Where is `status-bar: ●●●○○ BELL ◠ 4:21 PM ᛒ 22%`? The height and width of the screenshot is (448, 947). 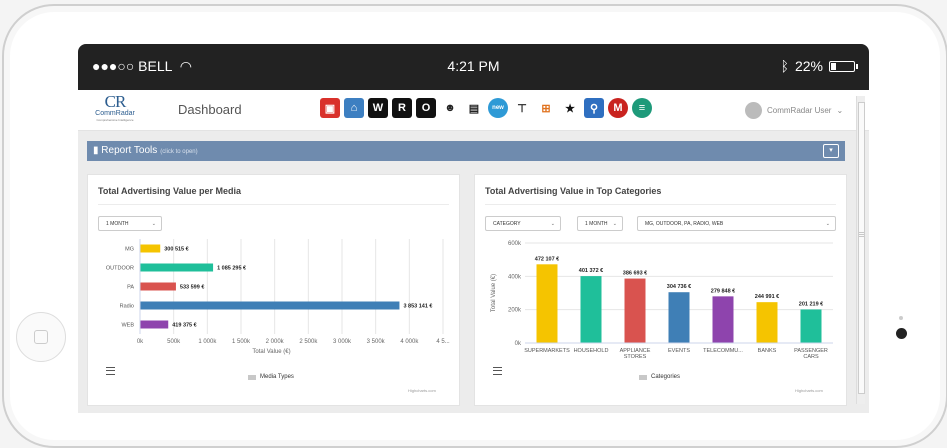
status-bar: ●●●○○ BELL ◠ 4:21 PM ᛒ 22% is located at coordinates (473, 67).